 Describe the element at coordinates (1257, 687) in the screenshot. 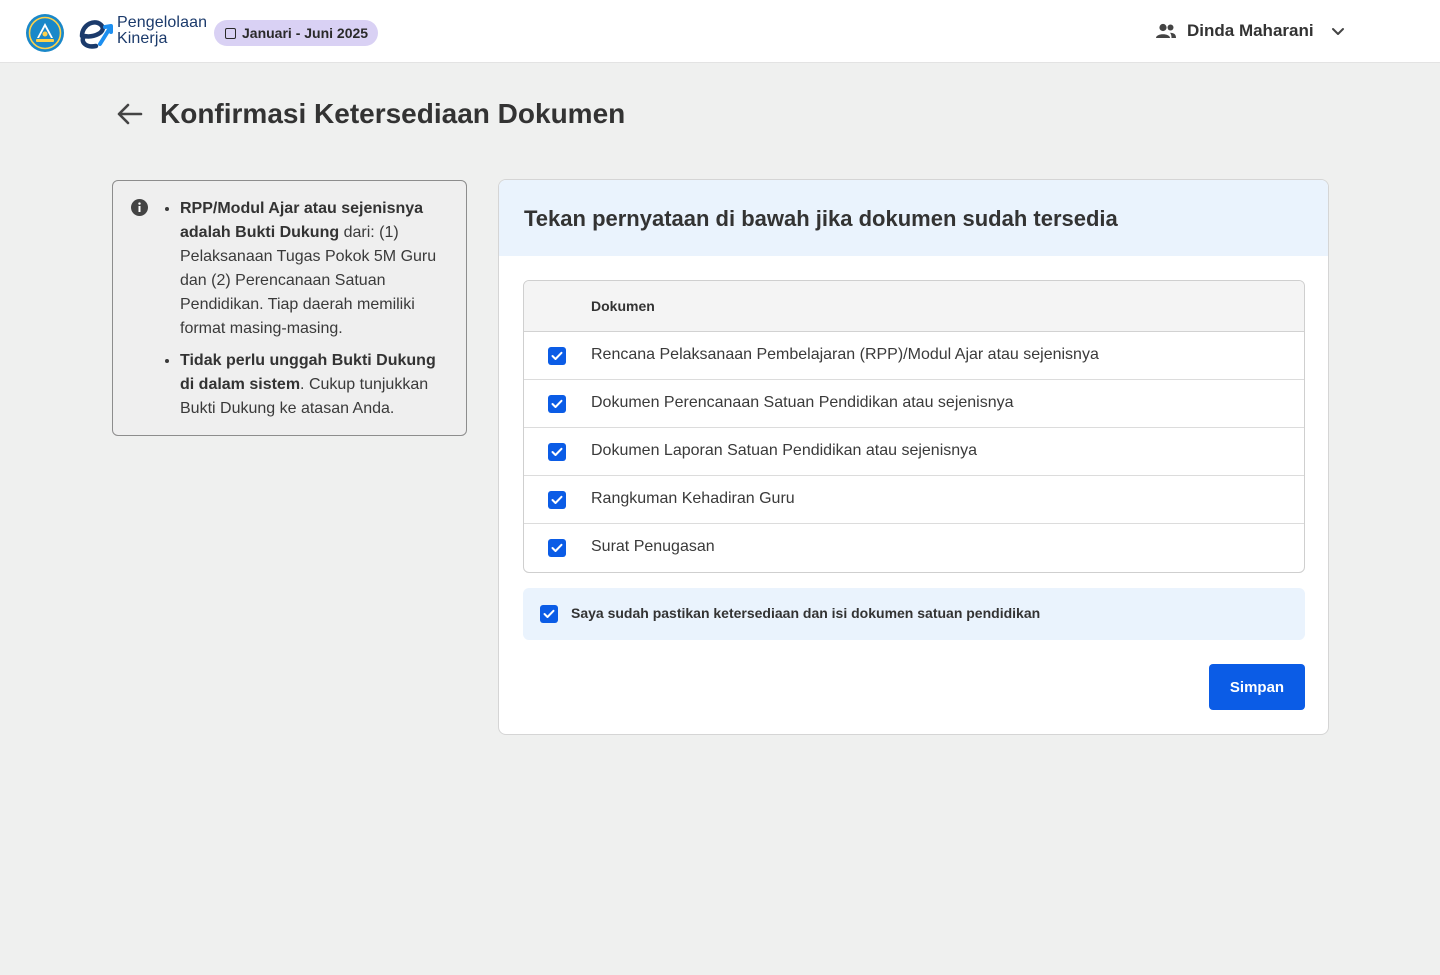

I see `save-button: Simpan` at that location.